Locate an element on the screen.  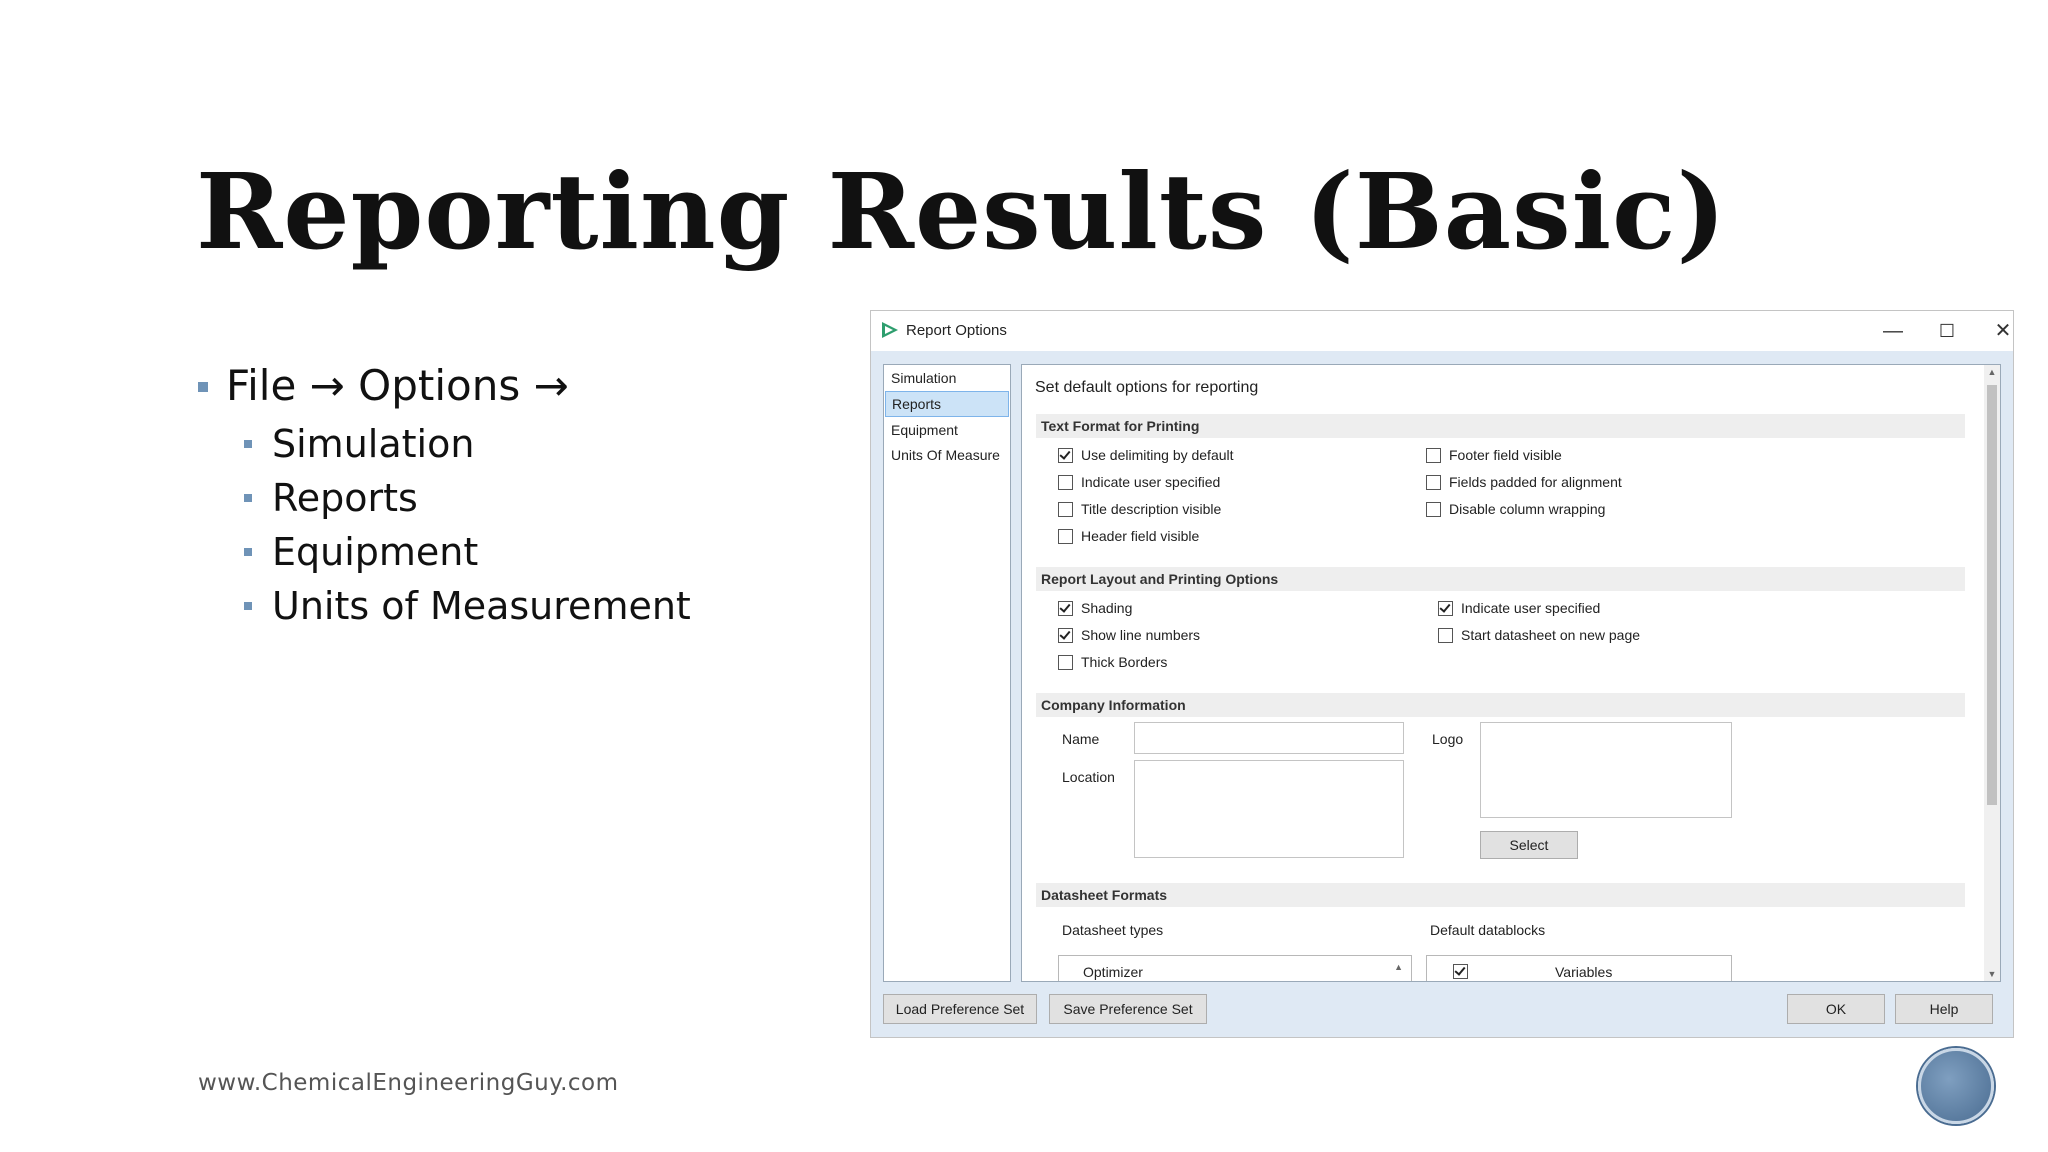
company-name-label: Name is located at coordinates (1081, 739).